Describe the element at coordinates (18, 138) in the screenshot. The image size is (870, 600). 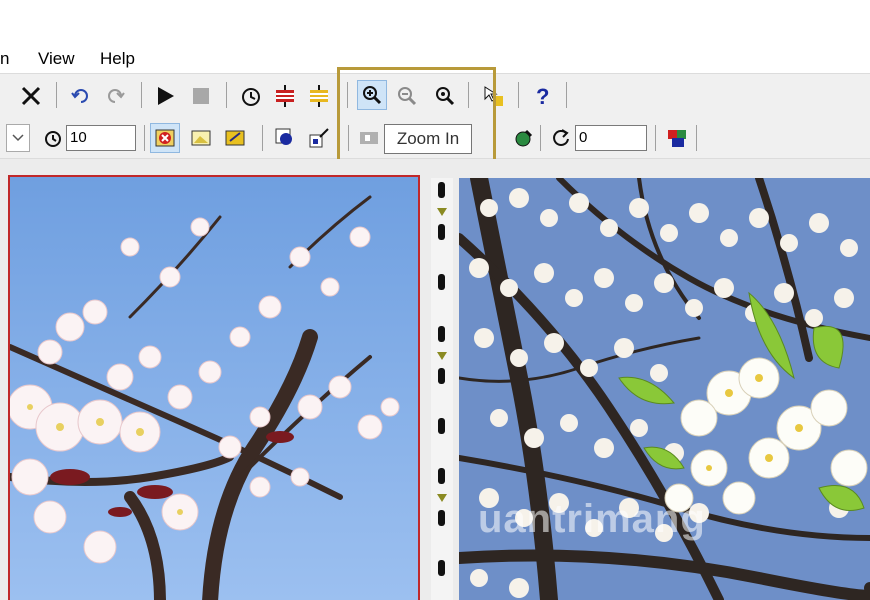
I see `dropdown-chevron-icon` at that location.